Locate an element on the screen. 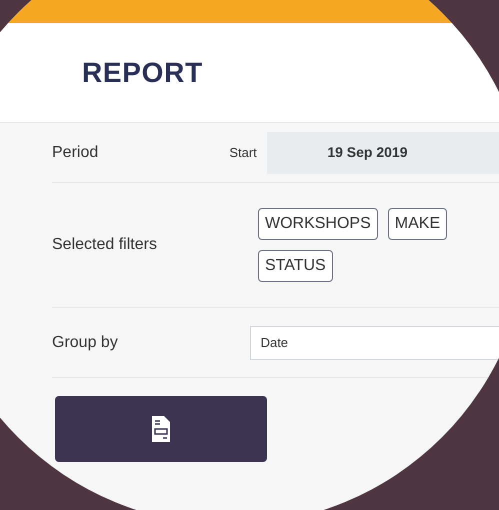 This screenshot has width=499, height=510. filter-tag: STATUS is located at coordinates (295, 266).